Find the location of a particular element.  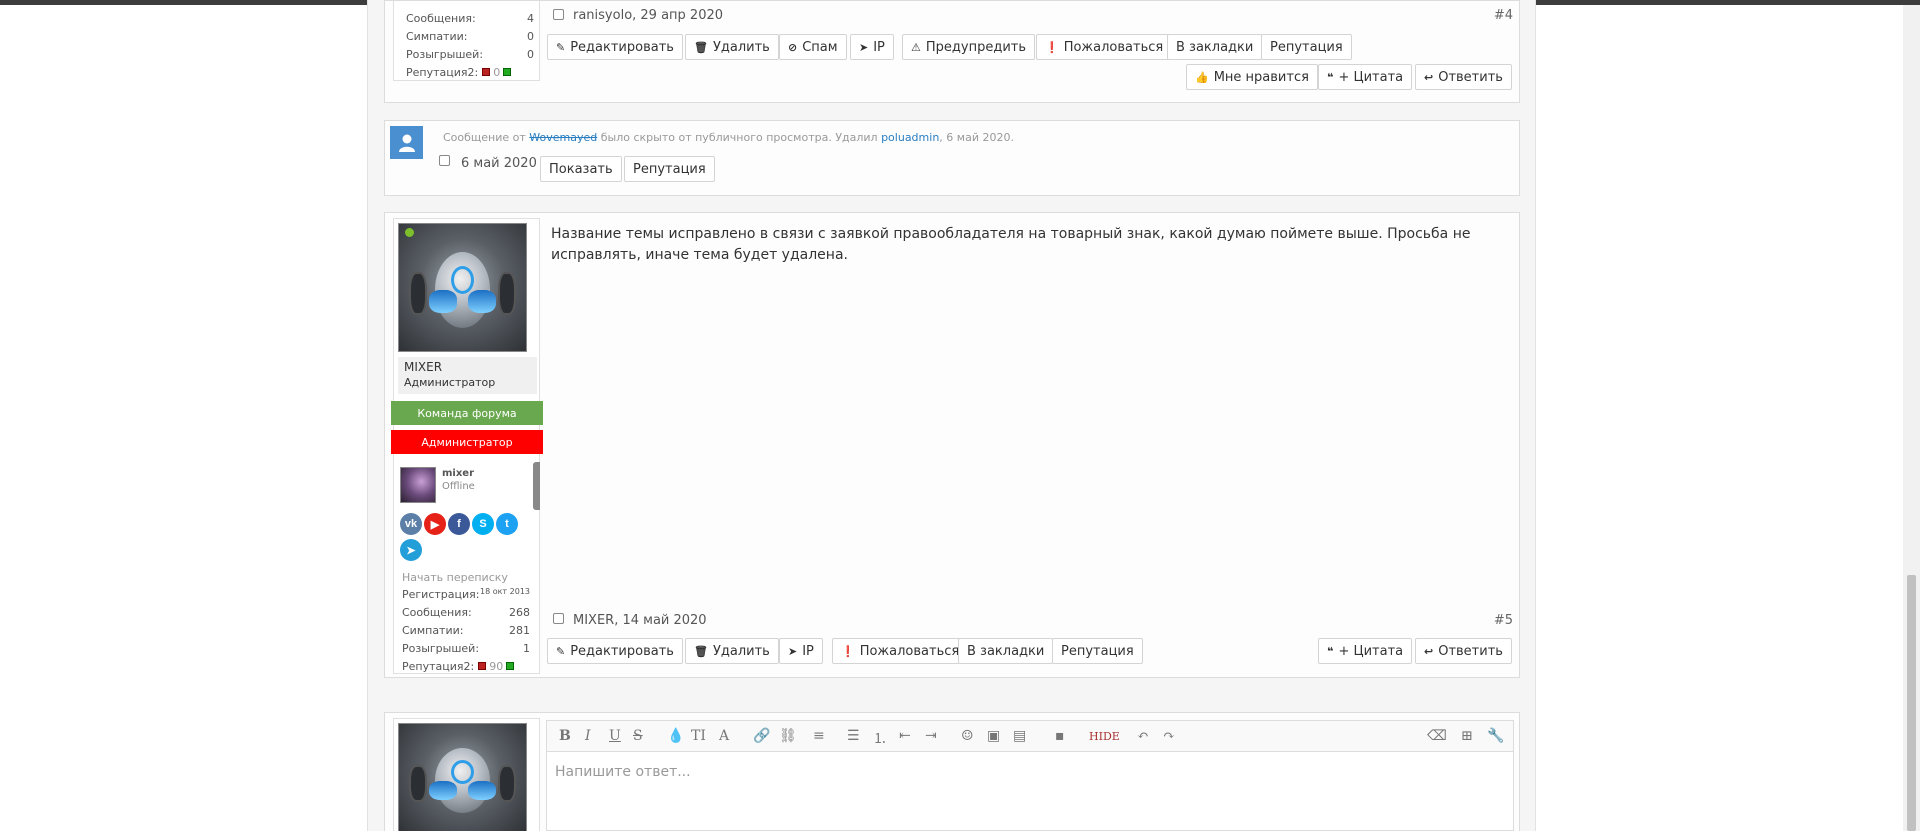

start-conversation-link: Начать переписку is located at coordinates (455, 577).